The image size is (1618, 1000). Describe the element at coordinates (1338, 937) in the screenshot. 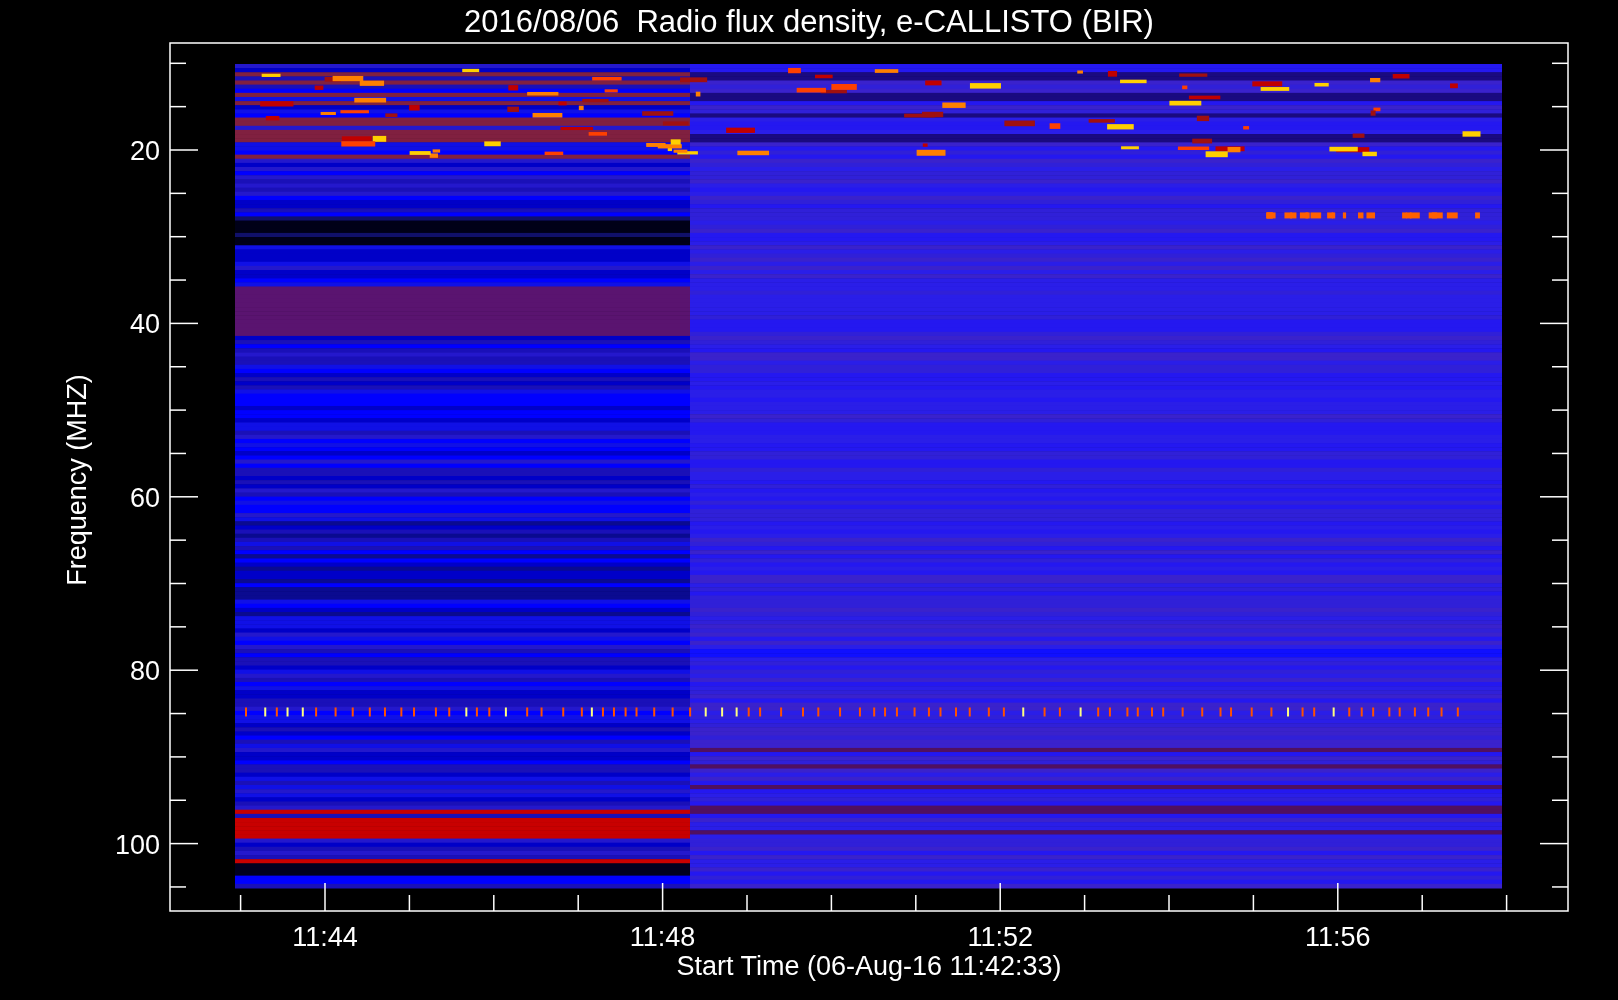

I see `x-tick-label: 11:56` at that location.